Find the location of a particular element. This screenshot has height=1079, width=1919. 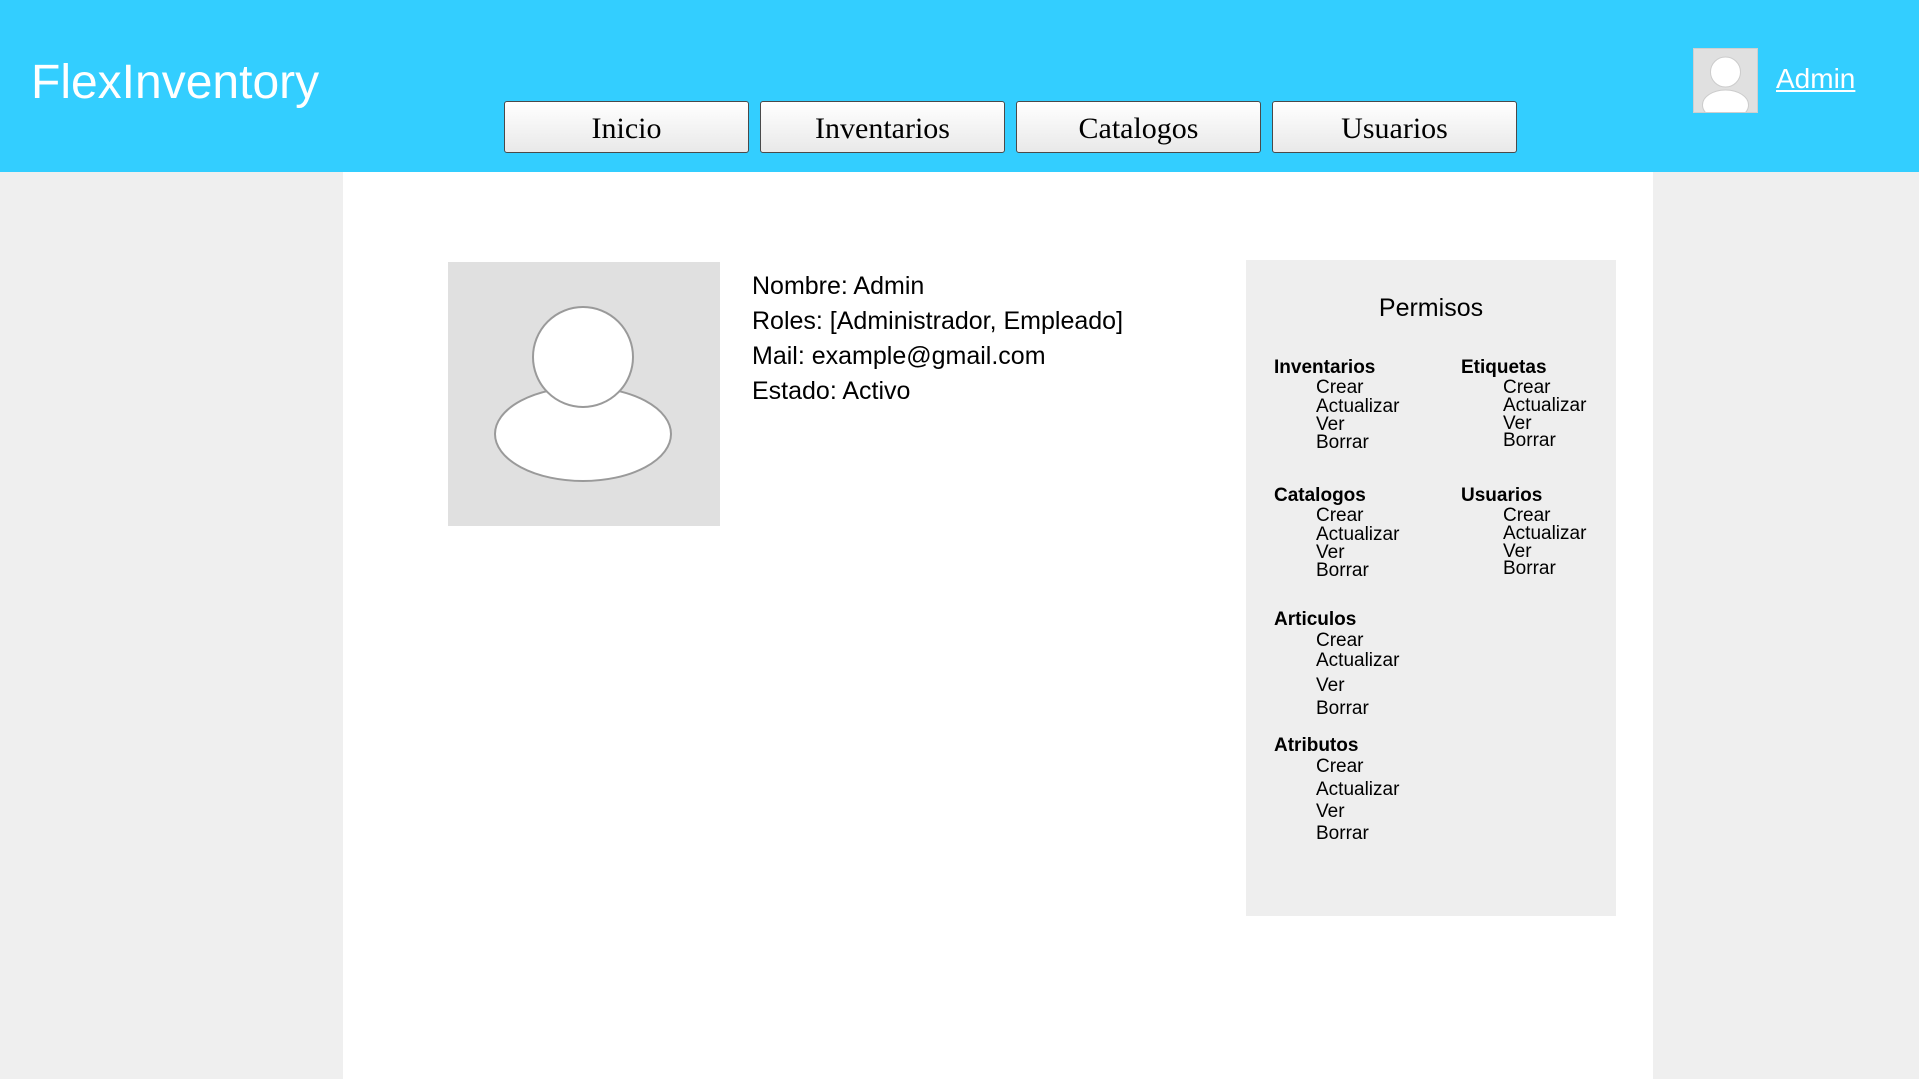

permission-group-atributos: Atributos Crear Actualizar Ver Borrar is located at coordinates (1336, 789).